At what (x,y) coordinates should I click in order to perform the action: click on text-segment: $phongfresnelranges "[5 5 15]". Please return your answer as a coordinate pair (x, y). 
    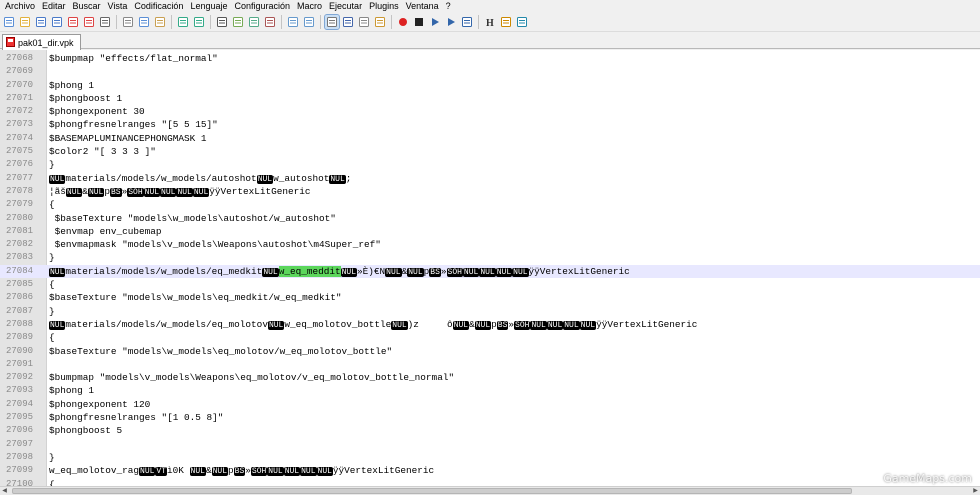
    Looking at the image, I should click on (133, 125).